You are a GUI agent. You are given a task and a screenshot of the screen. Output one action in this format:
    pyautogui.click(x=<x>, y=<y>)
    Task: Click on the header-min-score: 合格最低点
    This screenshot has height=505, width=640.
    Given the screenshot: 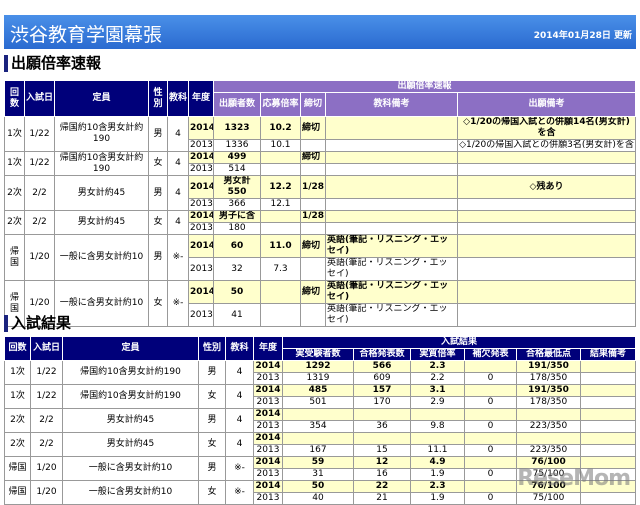 What is the action you would take?
    pyautogui.click(x=548, y=354)
    